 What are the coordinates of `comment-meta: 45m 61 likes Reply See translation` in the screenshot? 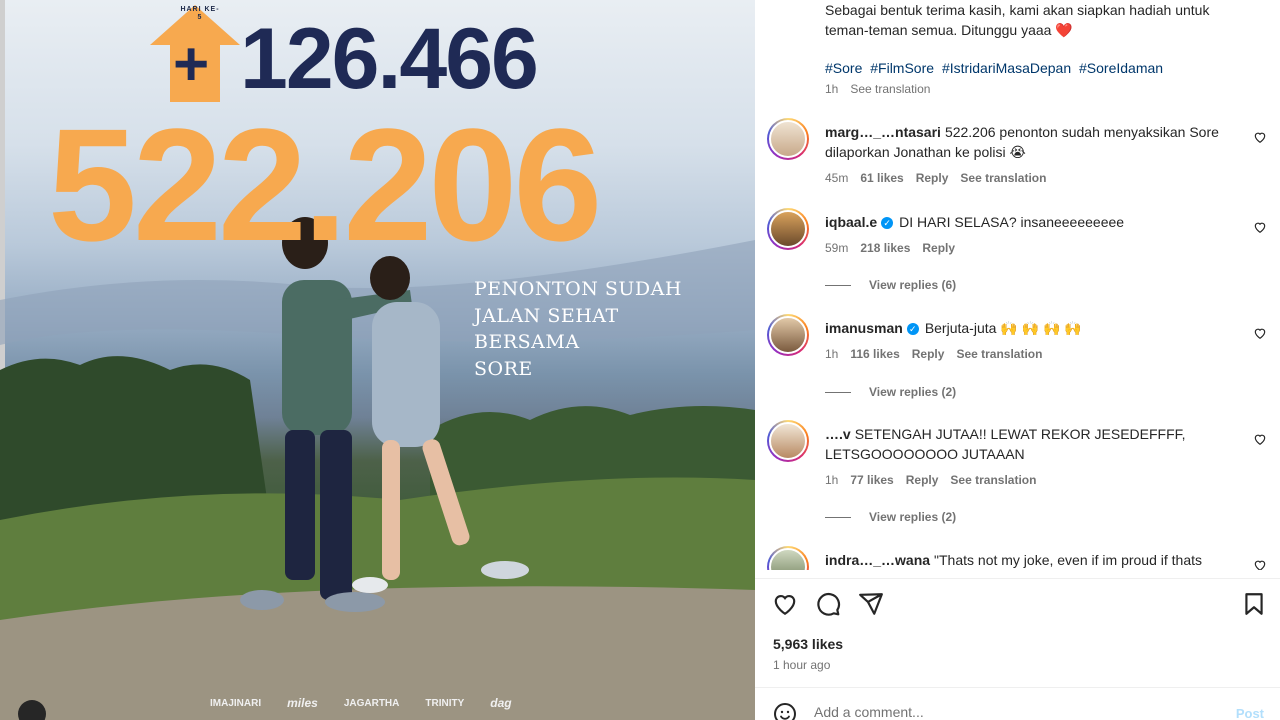 It's located at (1030, 178).